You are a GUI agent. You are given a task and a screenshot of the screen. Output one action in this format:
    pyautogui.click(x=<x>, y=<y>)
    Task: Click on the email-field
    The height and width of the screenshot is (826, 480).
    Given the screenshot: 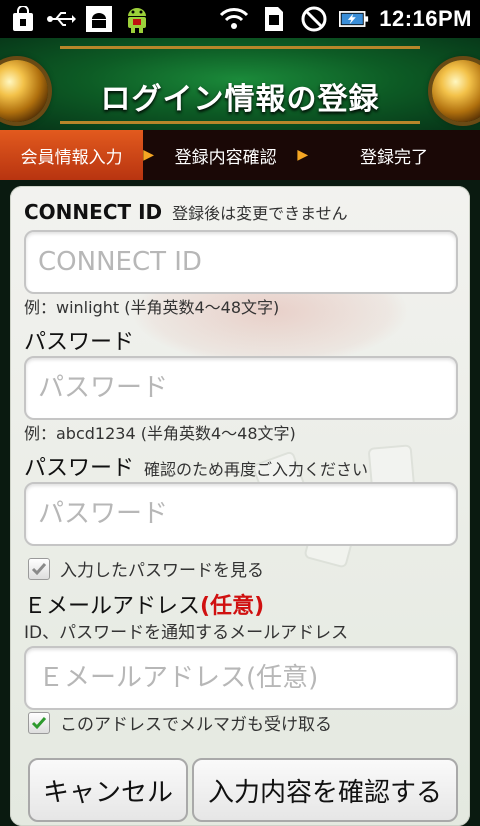 What is the action you would take?
    pyautogui.click(x=241, y=678)
    